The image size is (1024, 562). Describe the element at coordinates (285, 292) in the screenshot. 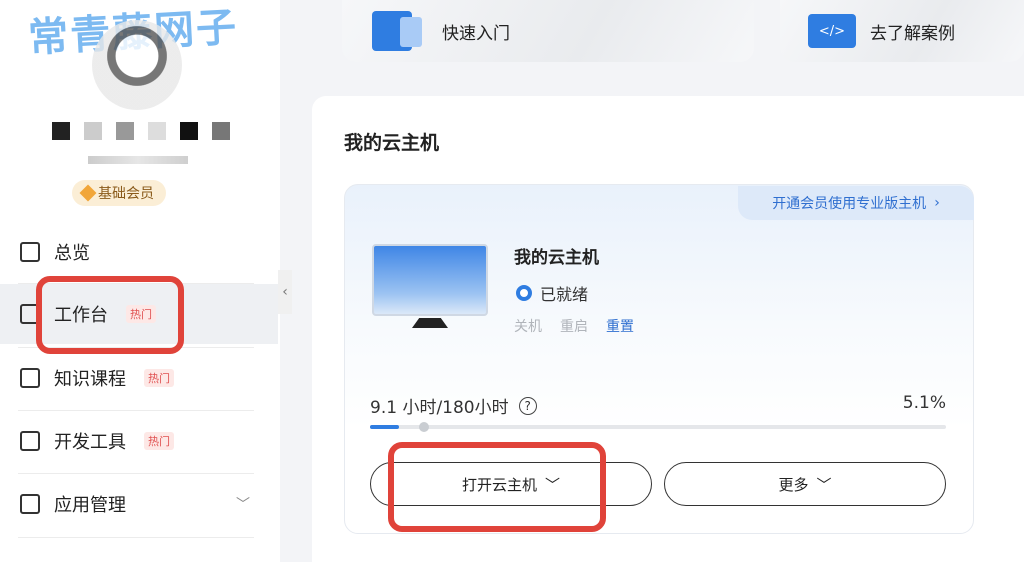

I see `collapse-sidebar-button: ‹` at that location.